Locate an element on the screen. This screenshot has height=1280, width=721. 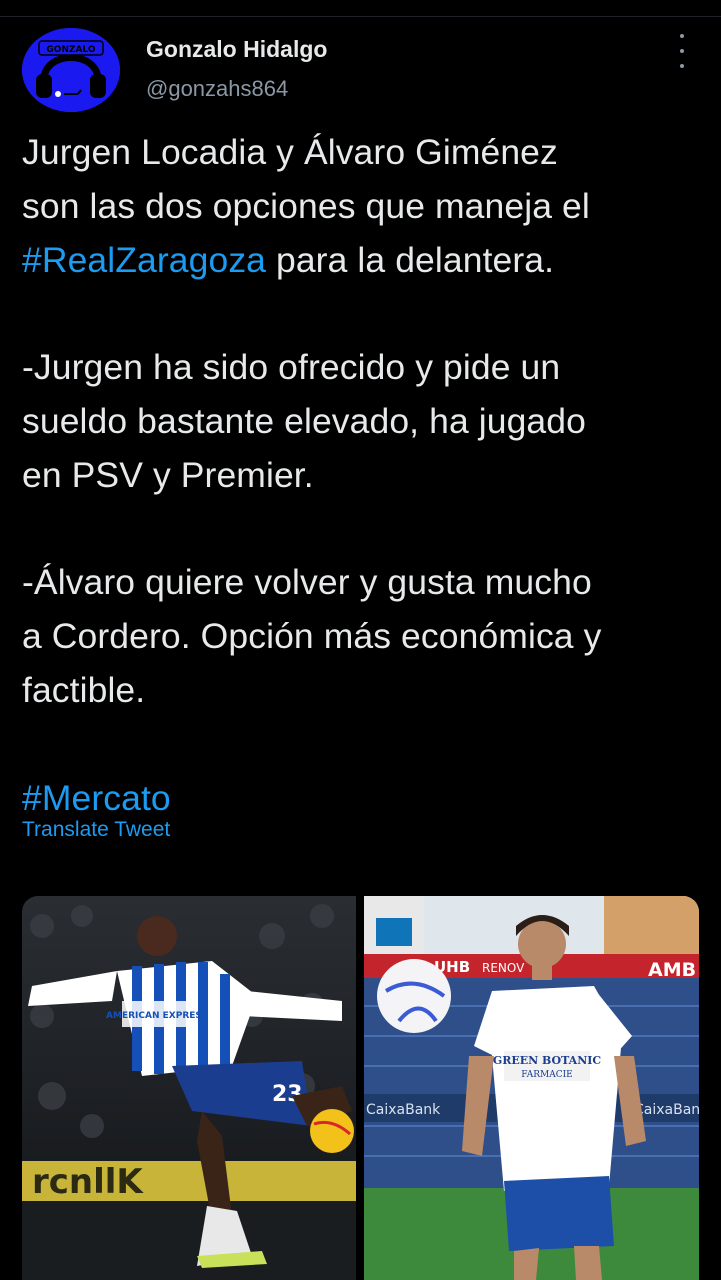
stadium-sign-renov: RENOV is located at coordinates (503, 968).